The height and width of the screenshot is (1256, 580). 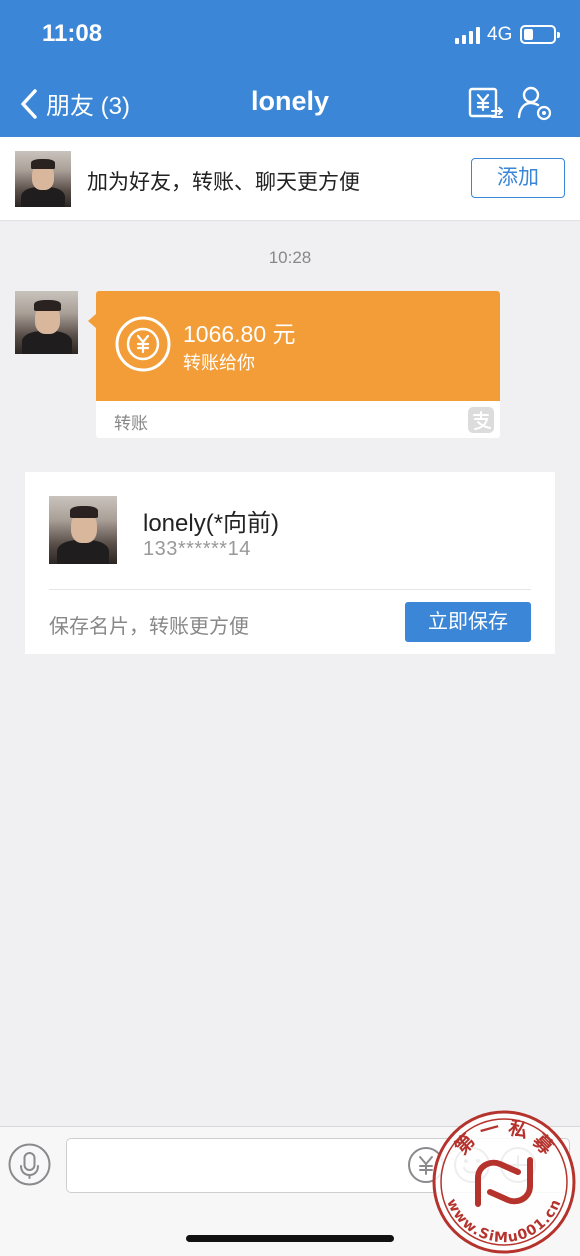 I want to click on divider, so click(x=290, y=589).